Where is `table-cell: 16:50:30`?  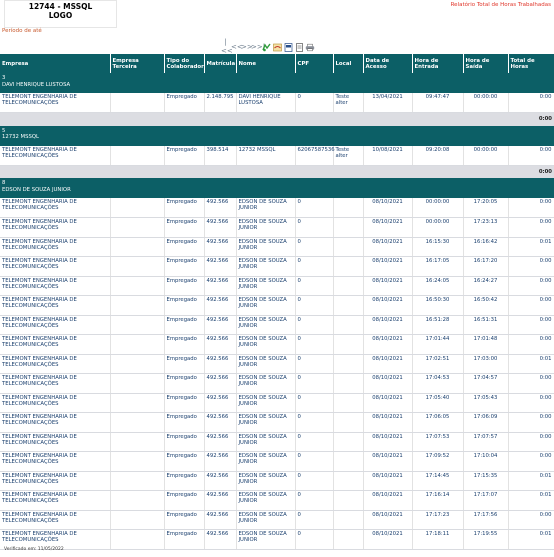 table-cell: 16:50:30 is located at coordinates (438, 305).